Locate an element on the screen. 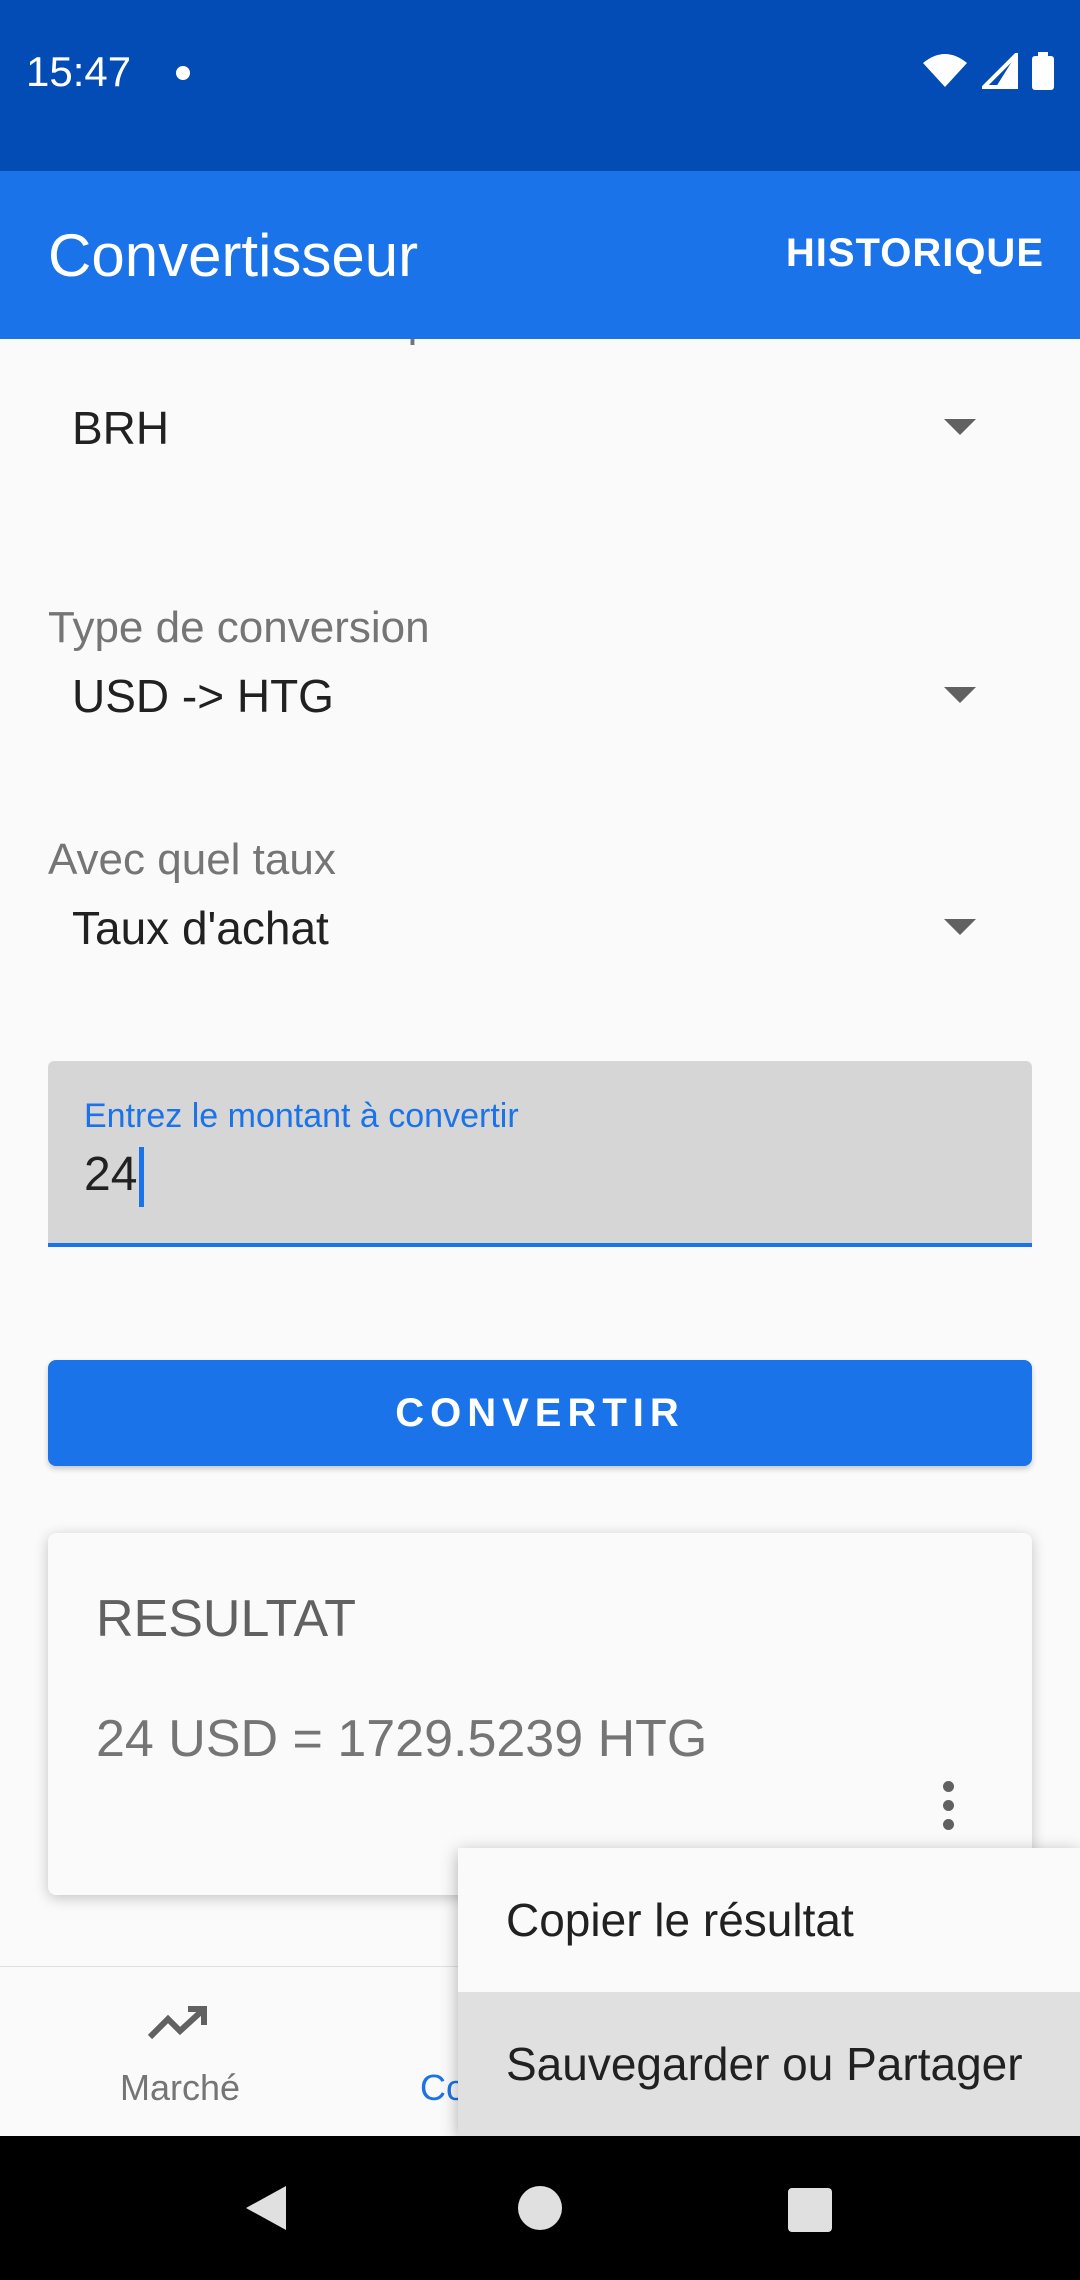  result-card: RESULTAT 24 USD = 1729.5239 HTG is located at coordinates (540, 1714).